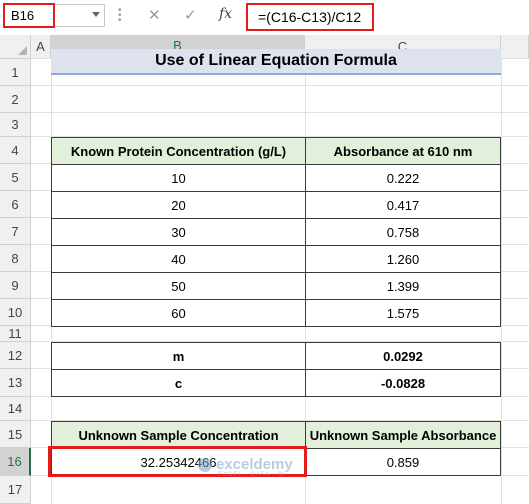 This screenshot has height=504, width=529. What do you see at coordinates (15, 150) in the screenshot?
I see `row-header-4: 4` at bounding box center [15, 150].